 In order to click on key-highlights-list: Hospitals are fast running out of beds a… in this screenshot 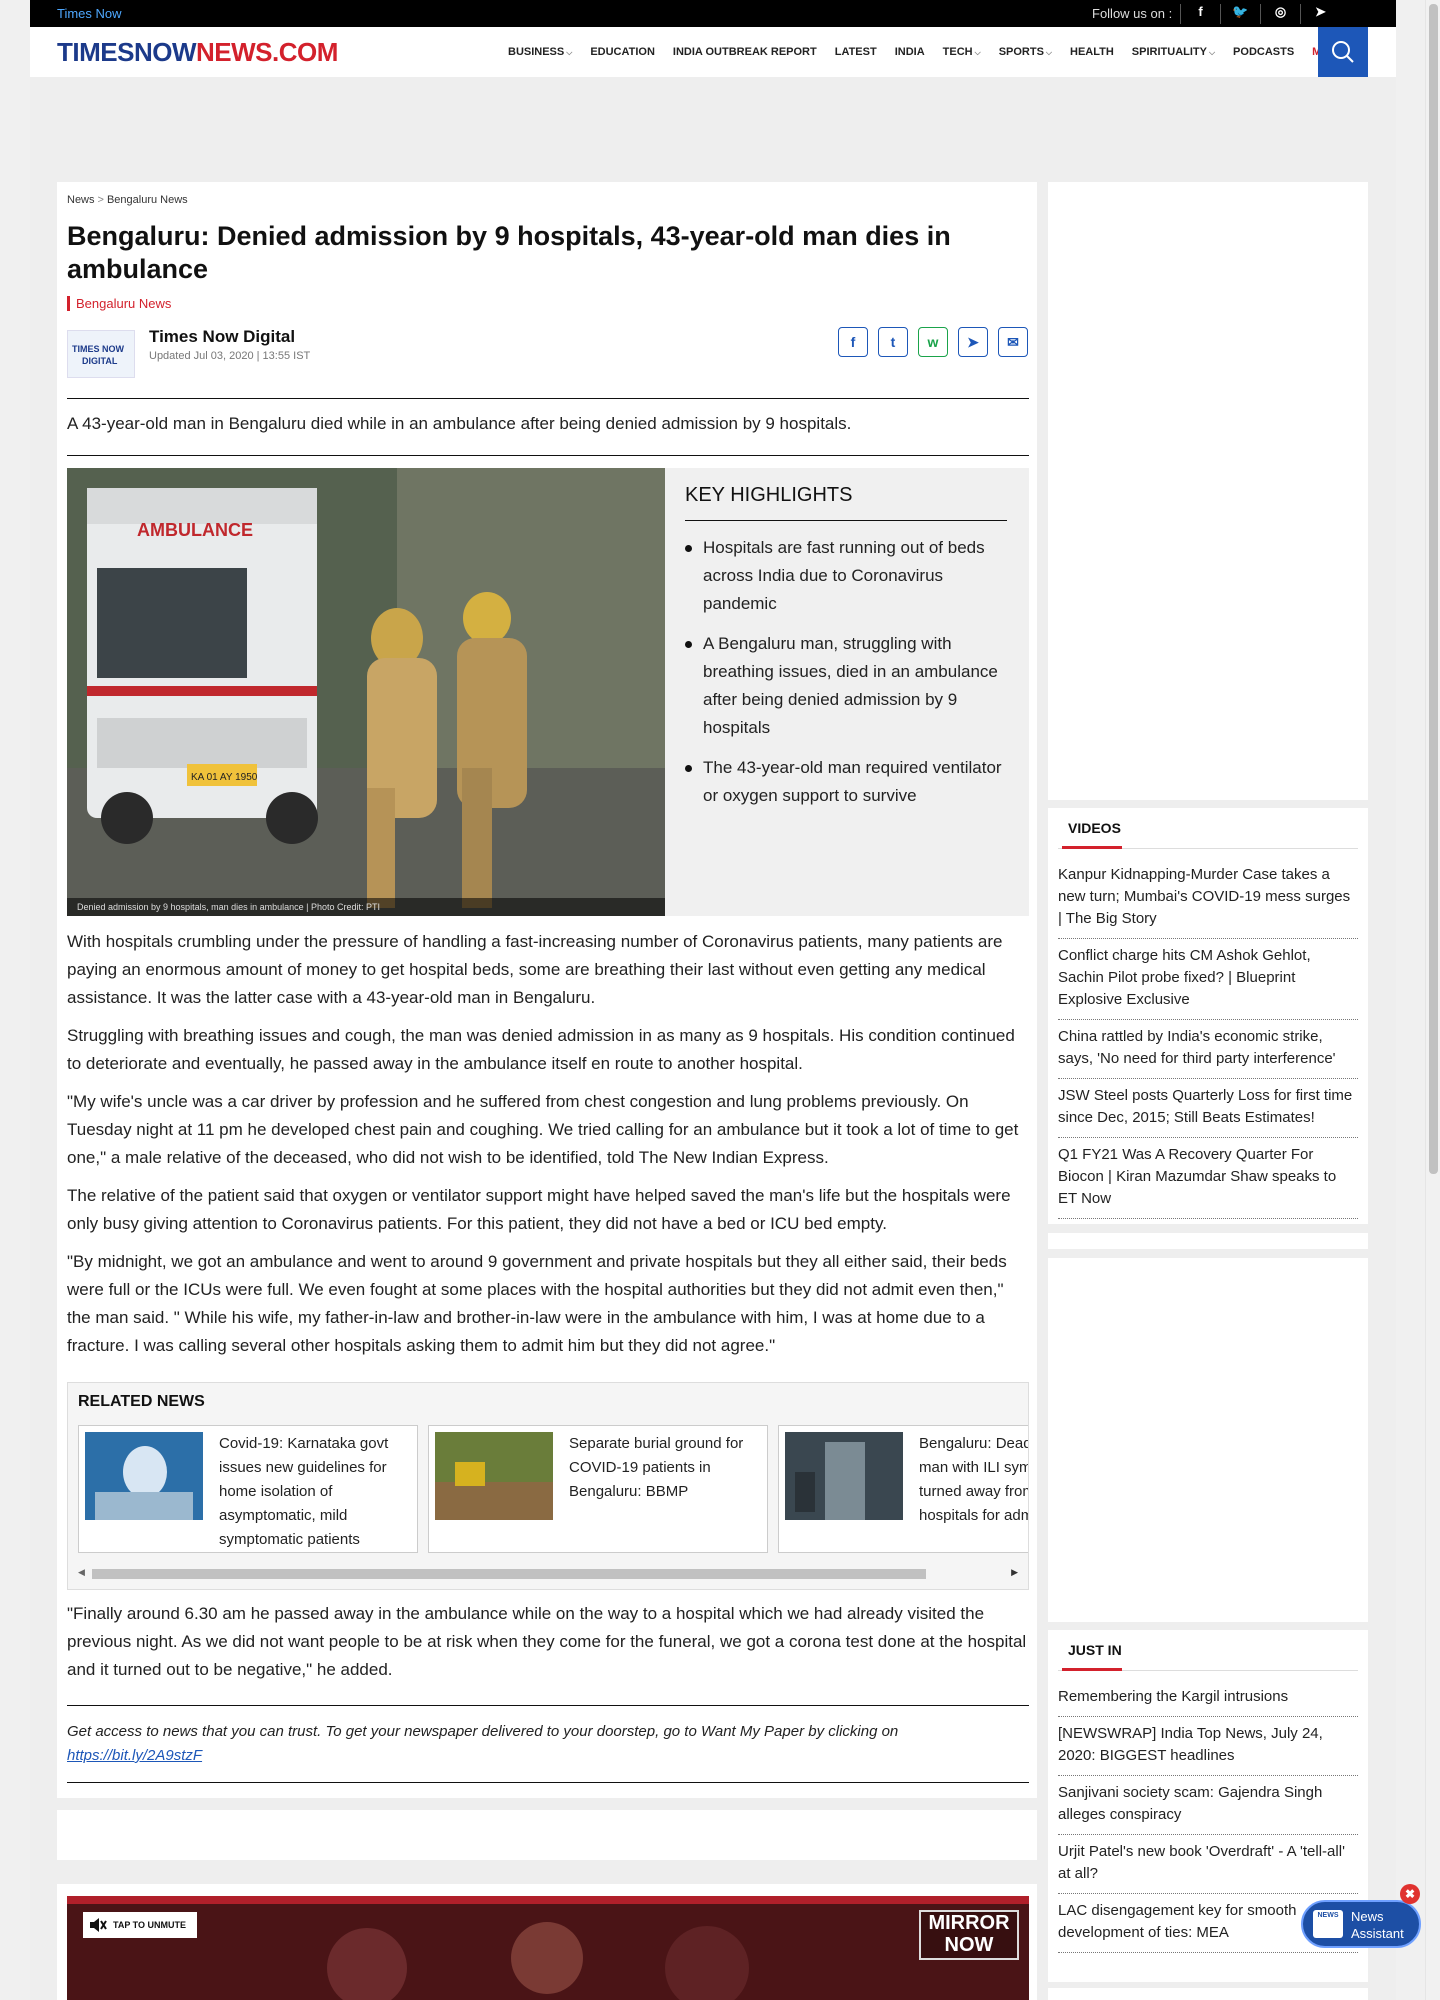, I will do `click(850, 678)`.